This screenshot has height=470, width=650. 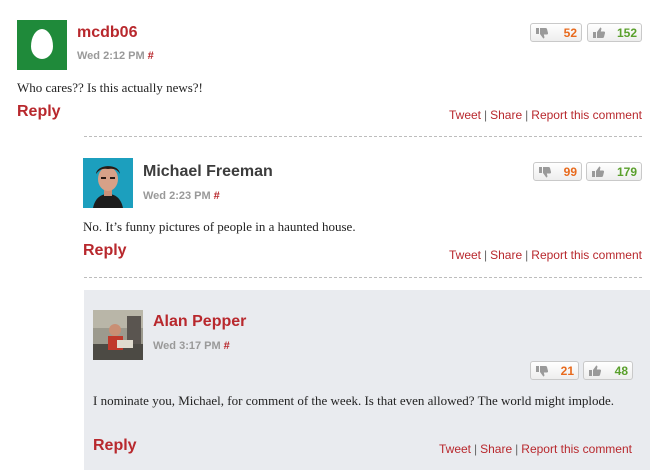 What do you see at coordinates (567, 370) in the screenshot?
I see `thumbs-down-count: 21` at bounding box center [567, 370].